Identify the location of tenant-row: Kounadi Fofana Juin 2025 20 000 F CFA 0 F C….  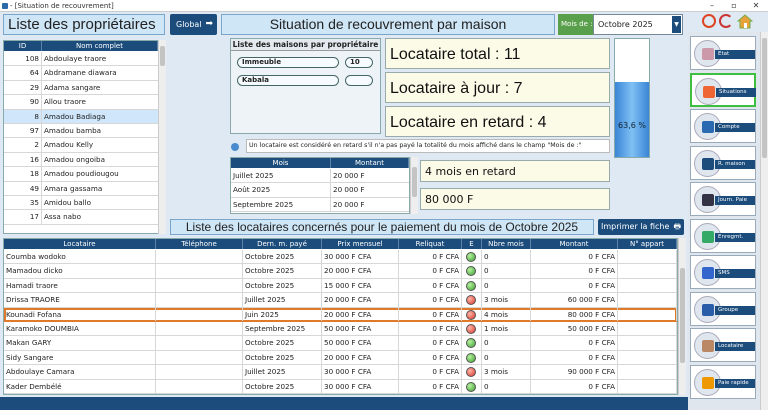
(340, 314).